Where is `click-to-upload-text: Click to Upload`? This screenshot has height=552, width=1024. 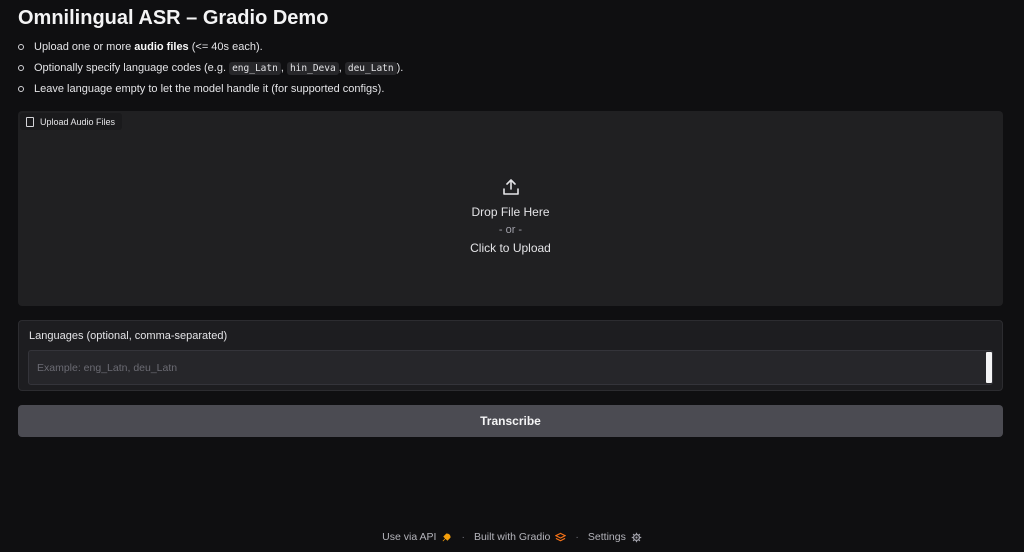
click-to-upload-text: Click to Upload is located at coordinates (510, 247).